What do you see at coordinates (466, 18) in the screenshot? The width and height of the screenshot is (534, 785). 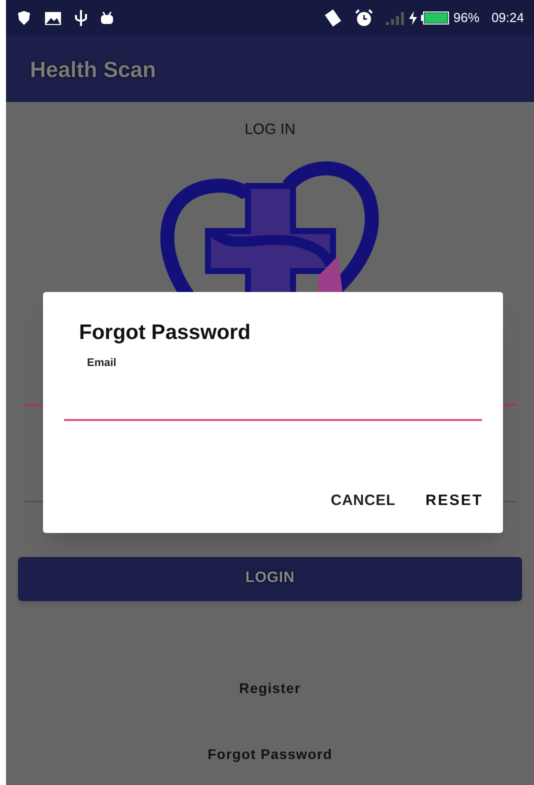 I see `battery-percentage: 96%` at bounding box center [466, 18].